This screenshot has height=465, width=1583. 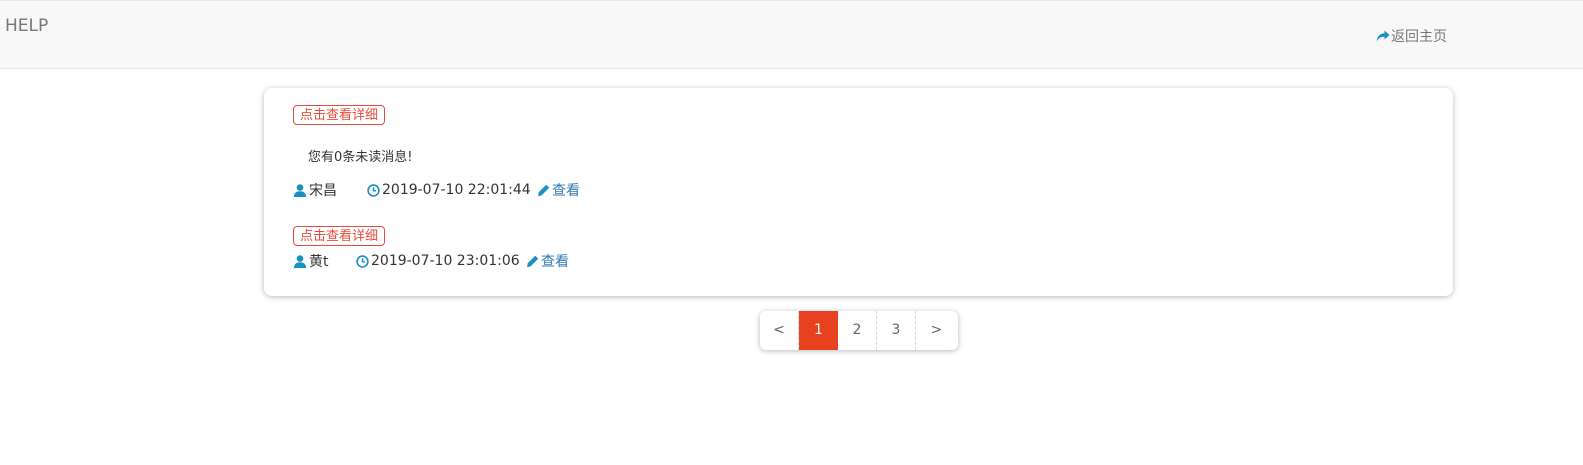 I want to click on author: 黄t, so click(x=324, y=261).